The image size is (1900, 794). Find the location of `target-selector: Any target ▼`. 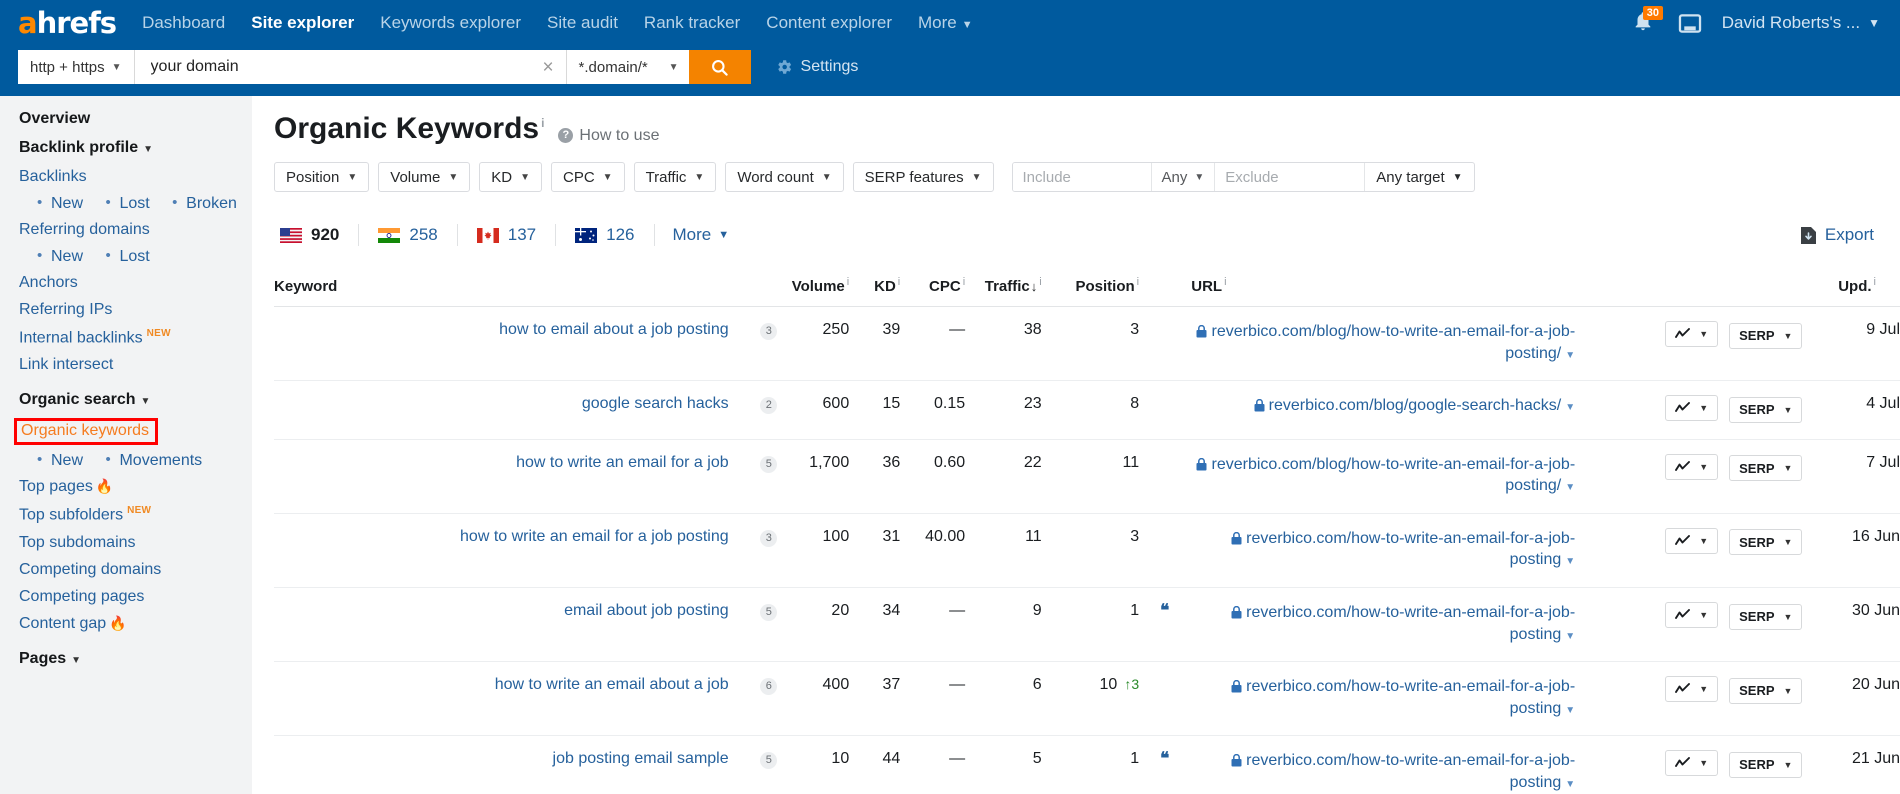

target-selector: Any target ▼ is located at coordinates (1418, 177).